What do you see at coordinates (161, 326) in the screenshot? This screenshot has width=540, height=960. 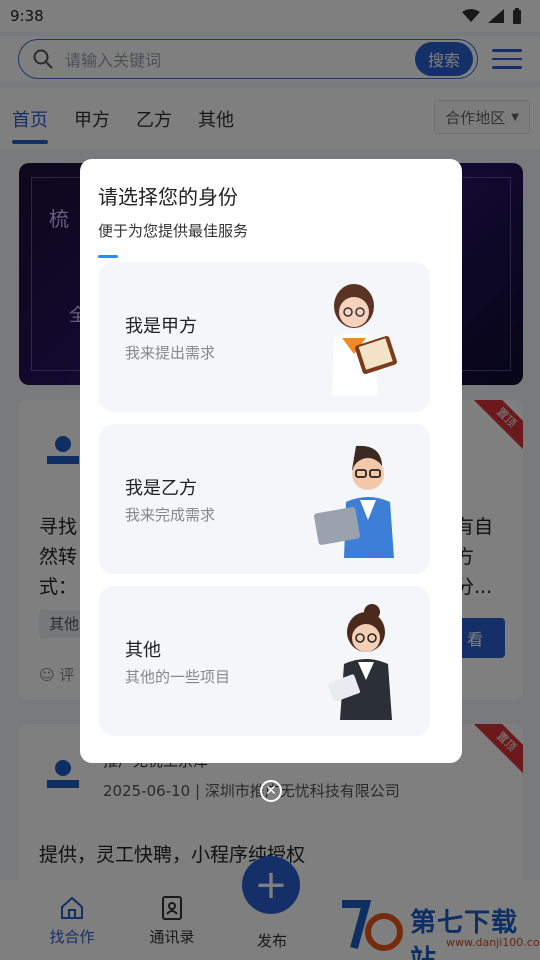 I see `option-title: 我是甲方` at bounding box center [161, 326].